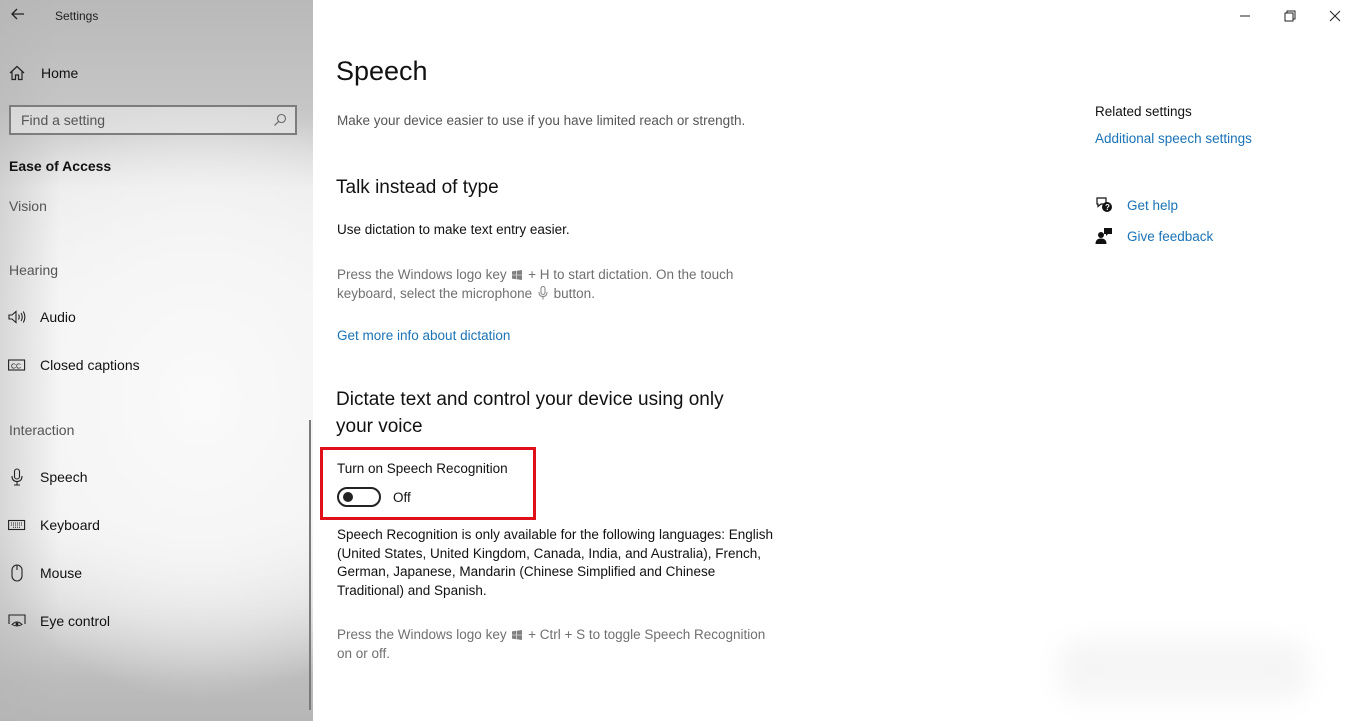  What do you see at coordinates (90, 365) in the screenshot?
I see `sidebar-item-label: Closed captions` at bounding box center [90, 365].